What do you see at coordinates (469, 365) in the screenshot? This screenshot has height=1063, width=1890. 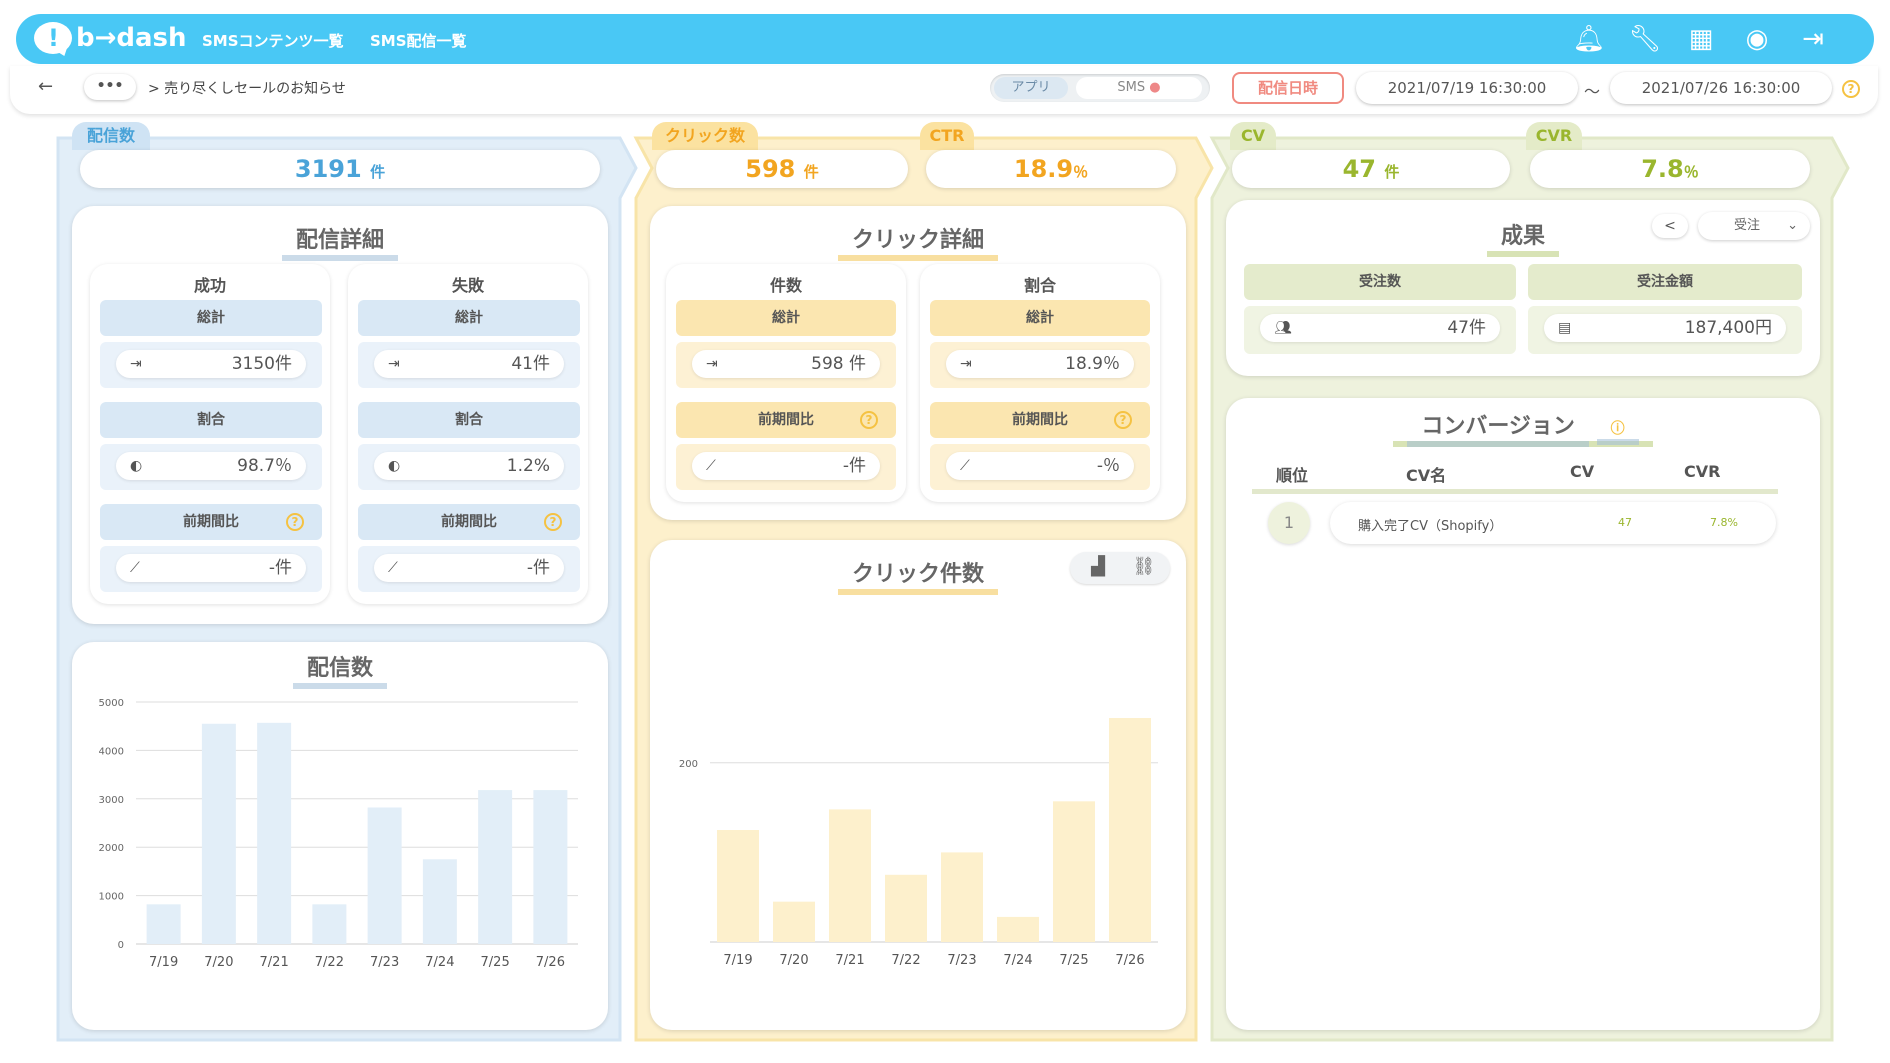 I see `fail-total-row: ⇥ 41件` at bounding box center [469, 365].